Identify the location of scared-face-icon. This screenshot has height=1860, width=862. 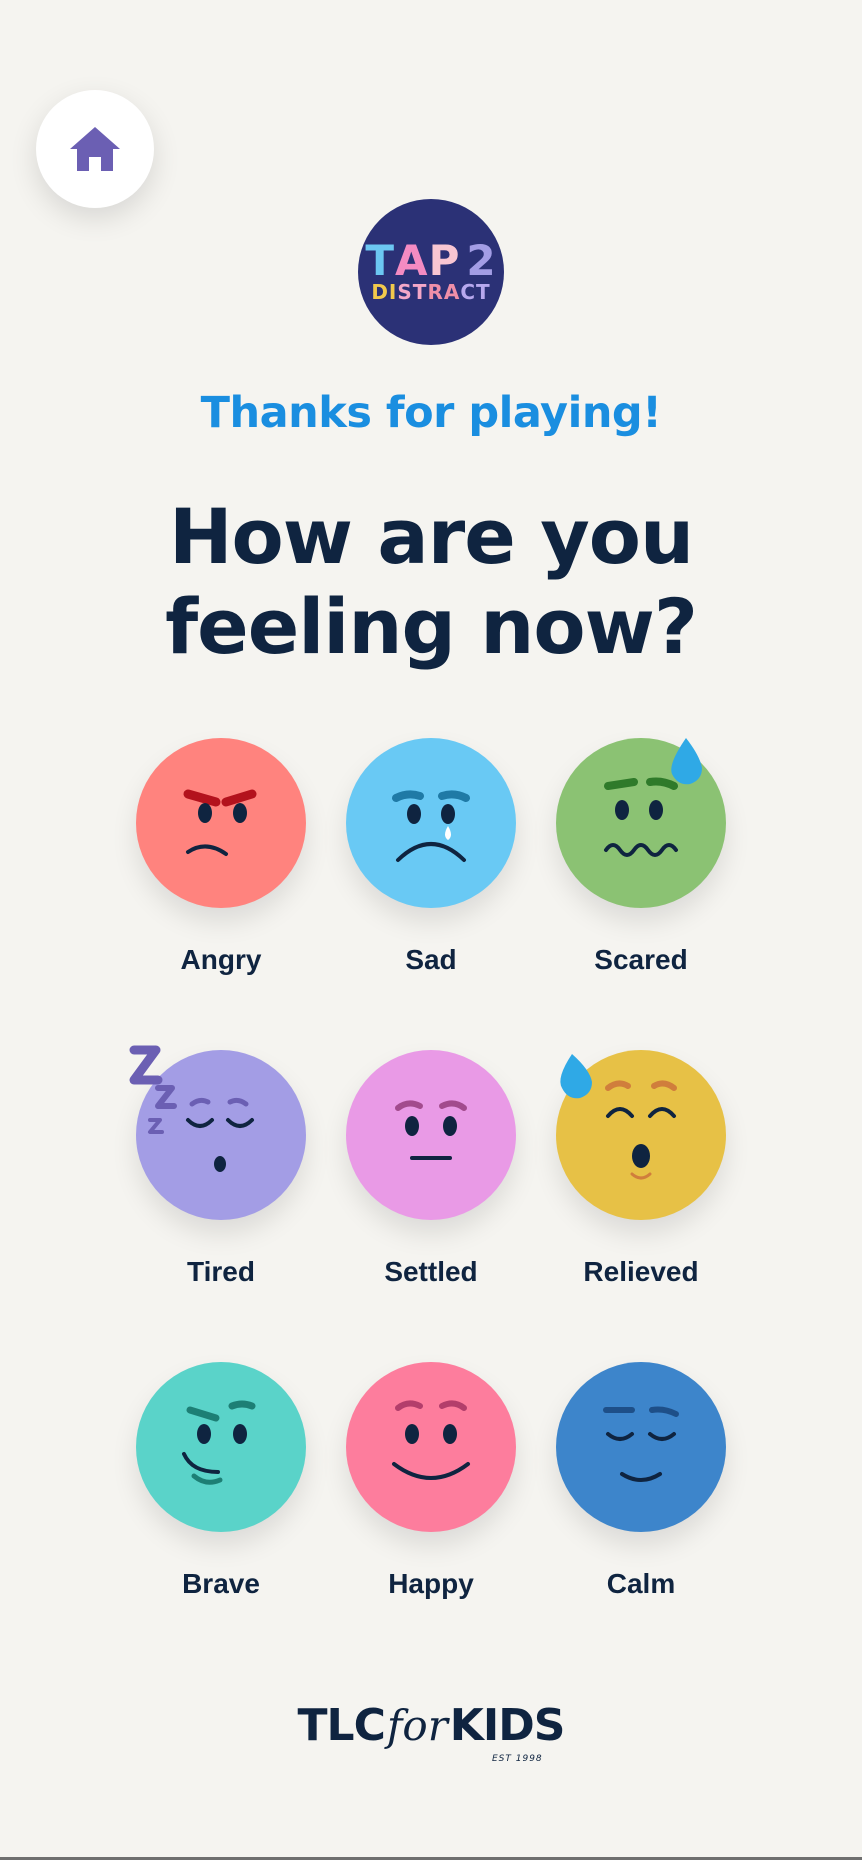
(641, 823).